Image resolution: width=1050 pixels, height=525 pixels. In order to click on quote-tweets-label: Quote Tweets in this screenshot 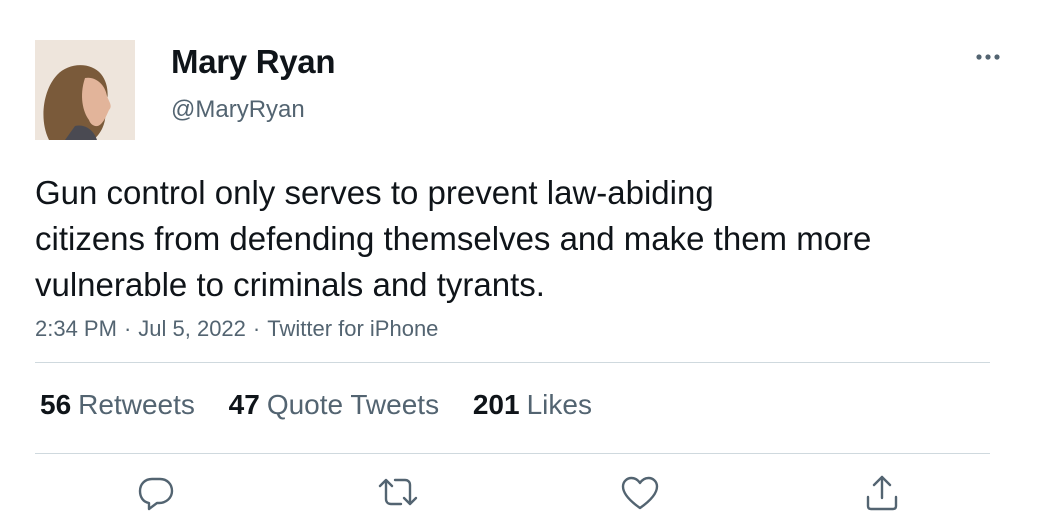, I will do `click(353, 404)`.